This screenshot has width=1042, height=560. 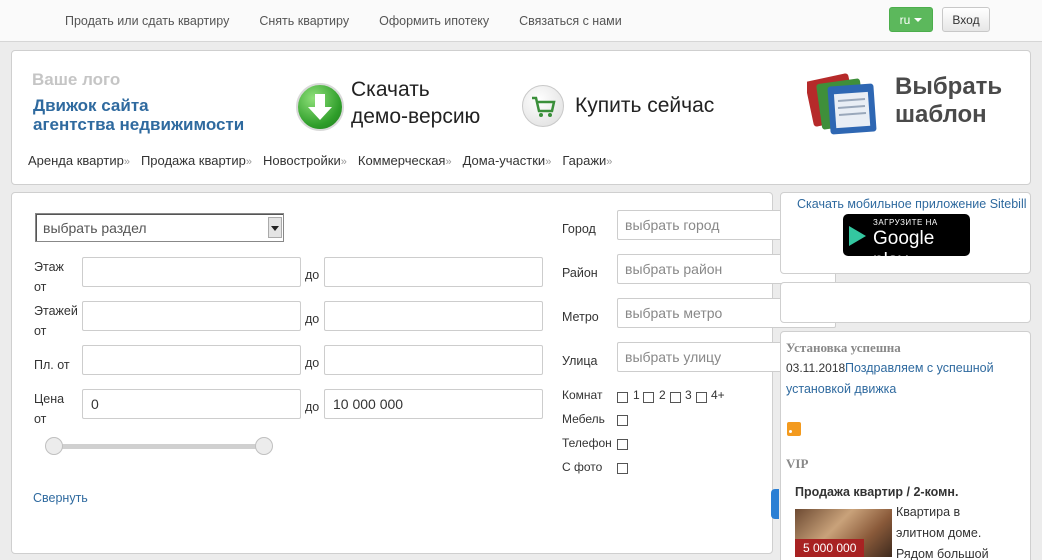 I want to click on nav-rent-link: Снять квартиру, so click(x=304, y=21).